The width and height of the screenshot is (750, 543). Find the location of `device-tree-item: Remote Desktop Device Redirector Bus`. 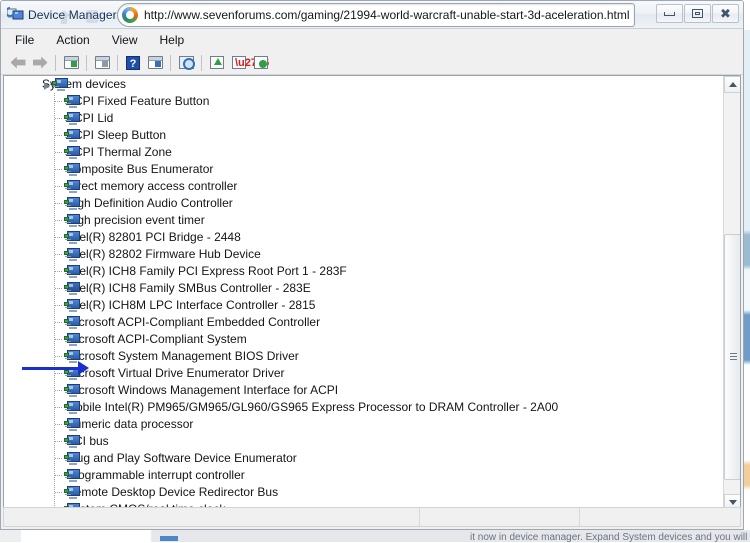

device-tree-item: Remote Desktop Device Redirector Bus is located at coordinates (363, 492).